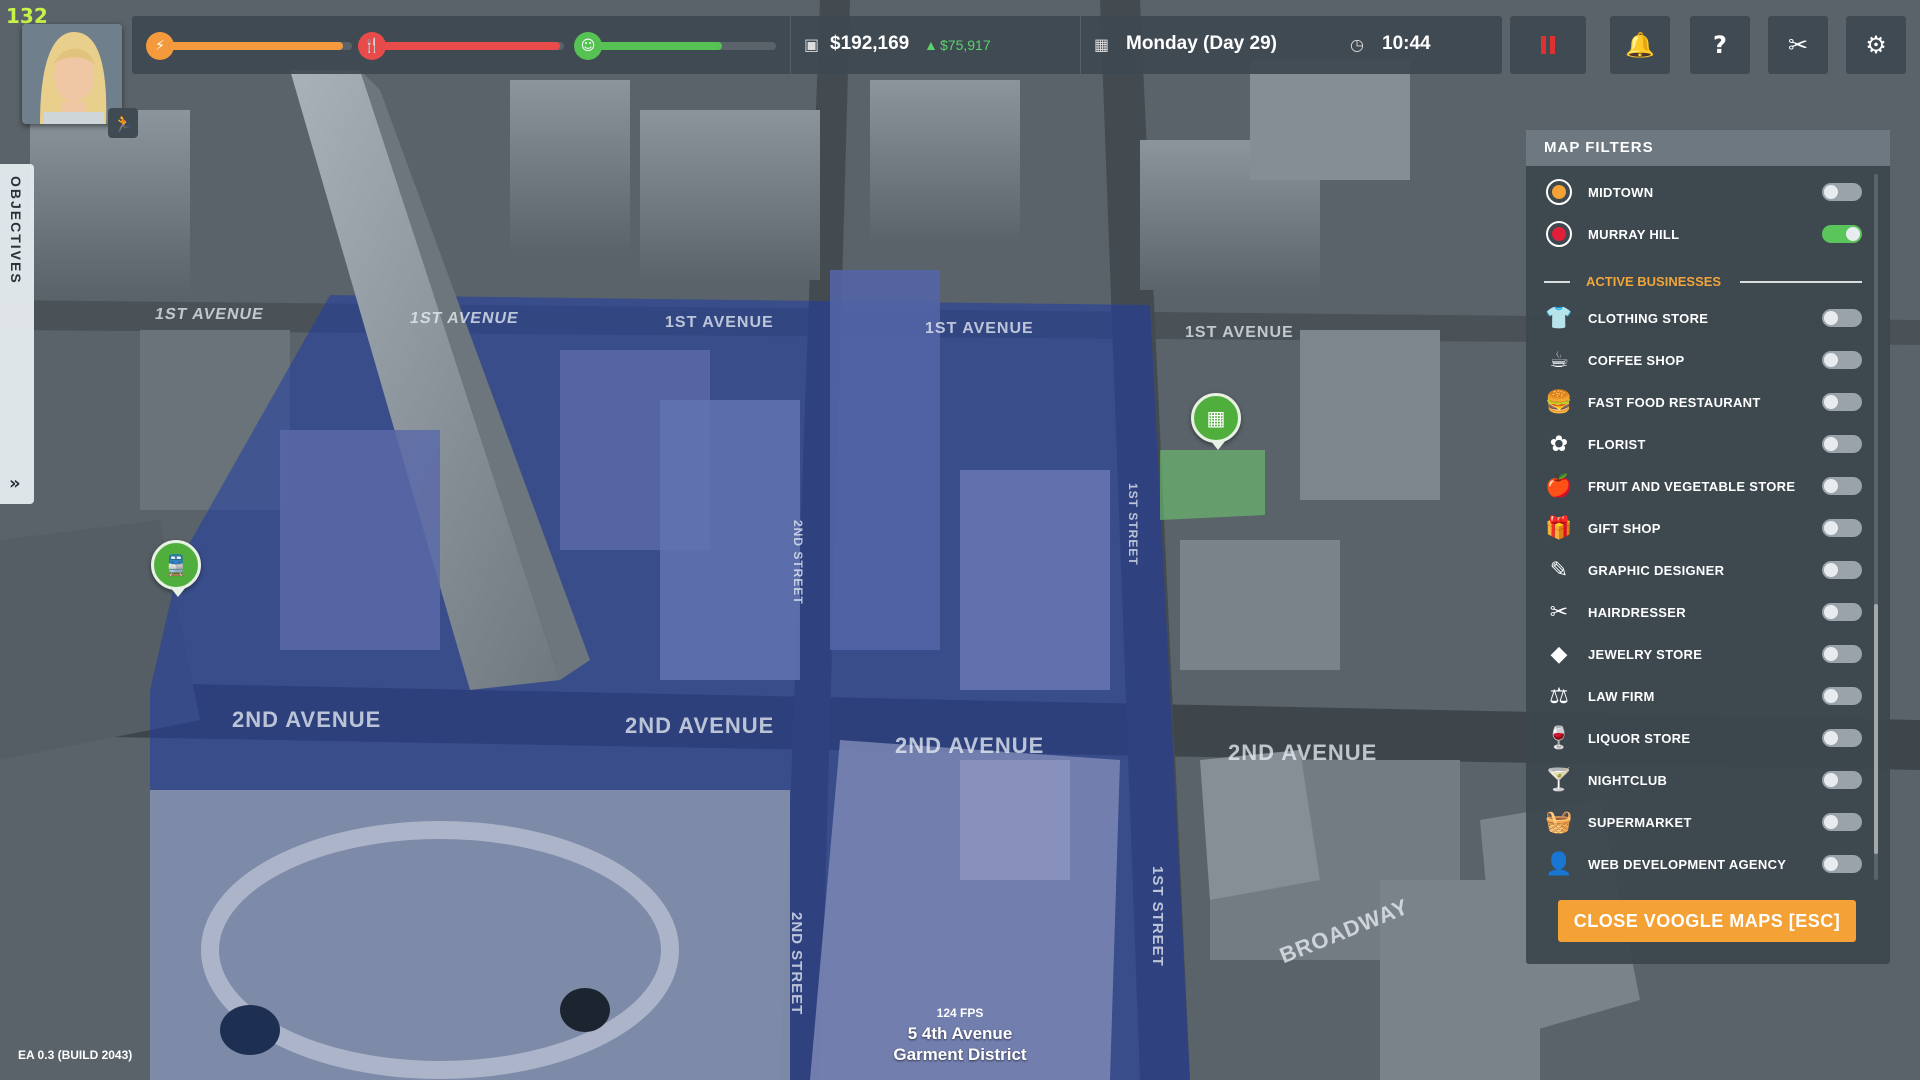 The height and width of the screenshot is (1080, 1920). I want to click on flower-shop-icon: ✿, so click(1559, 444).